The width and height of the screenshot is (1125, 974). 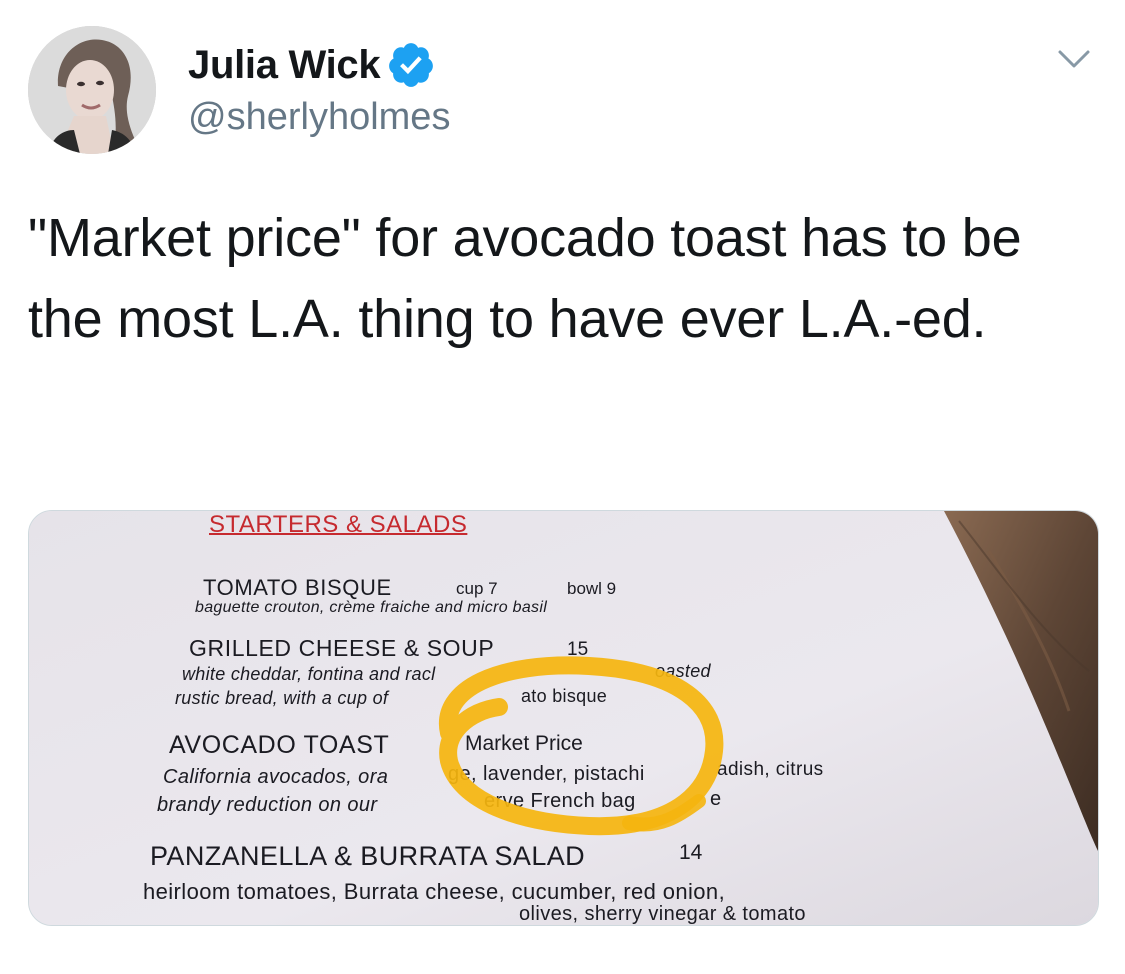 What do you see at coordinates (581, 746) in the screenshot?
I see `yellow-circle-highlight` at bounding box center [581, 746].